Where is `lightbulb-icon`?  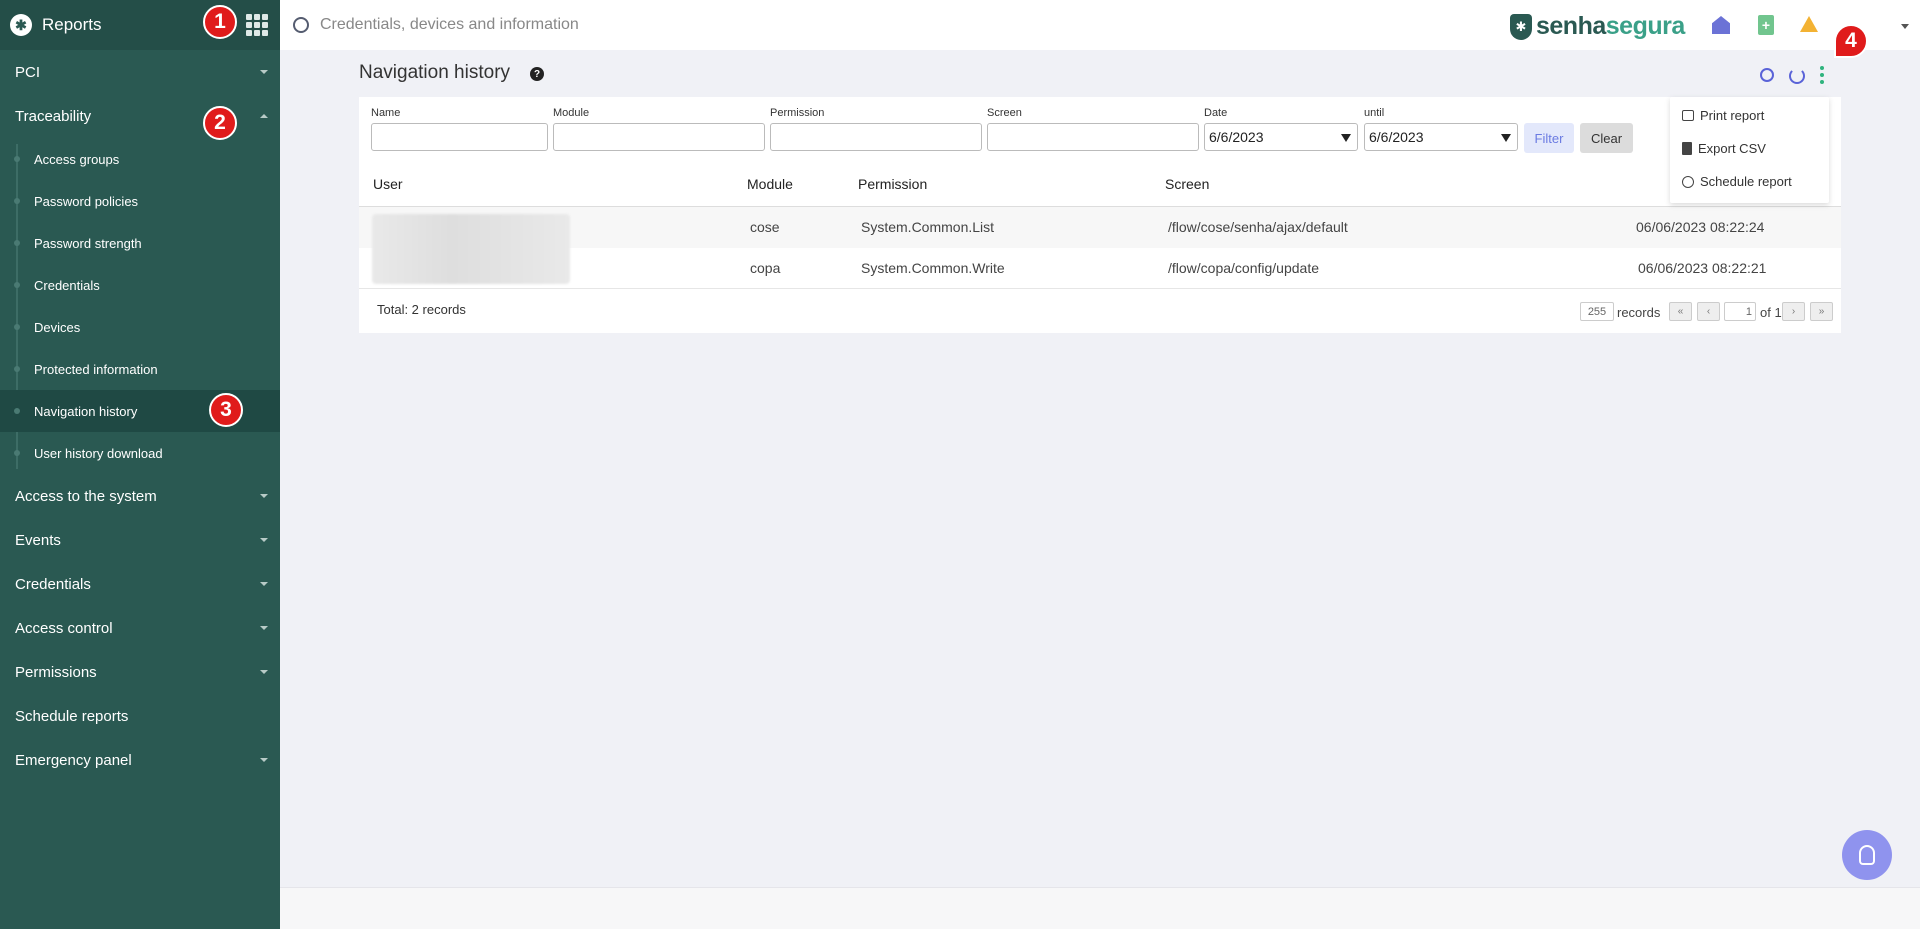
lightbulb-icon is located at coordinates (1867, 855).